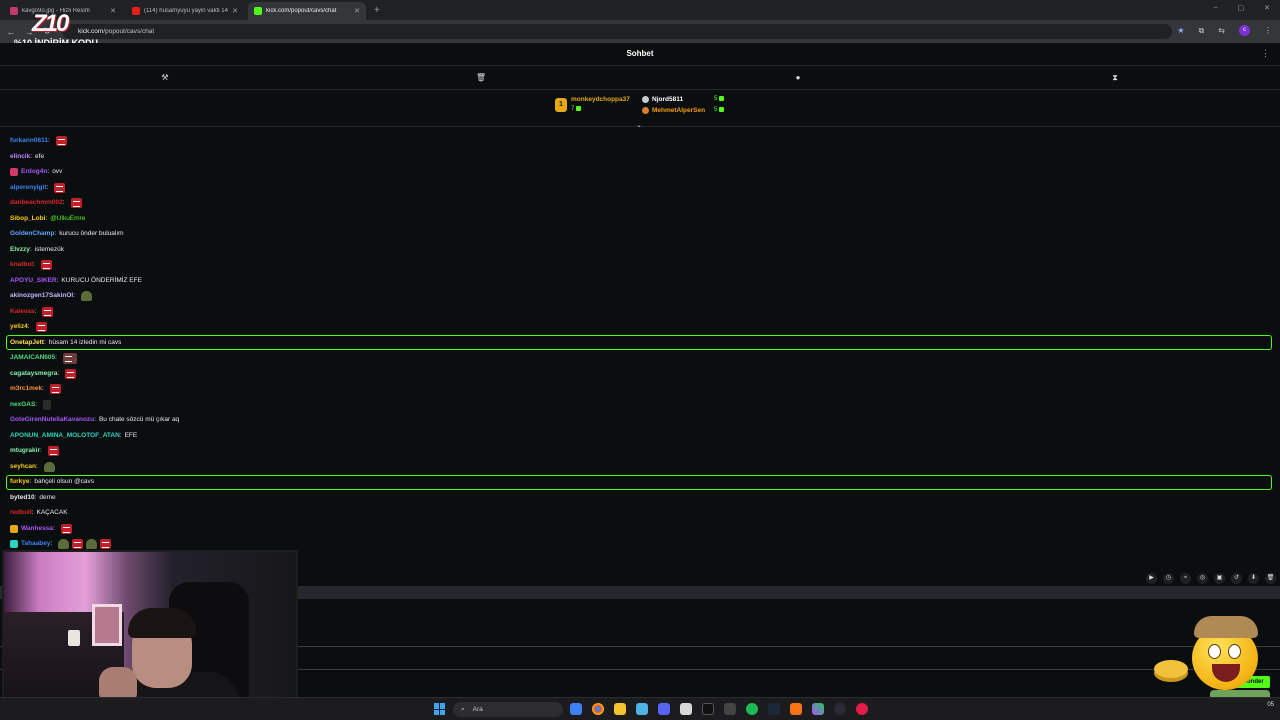 The width and height of the screenshot is (1280, 720). What do you see at coordinates (1151, 578) in the screenshot?
I see `quick-action-button: ▶` at bounding box center [1151, 578].